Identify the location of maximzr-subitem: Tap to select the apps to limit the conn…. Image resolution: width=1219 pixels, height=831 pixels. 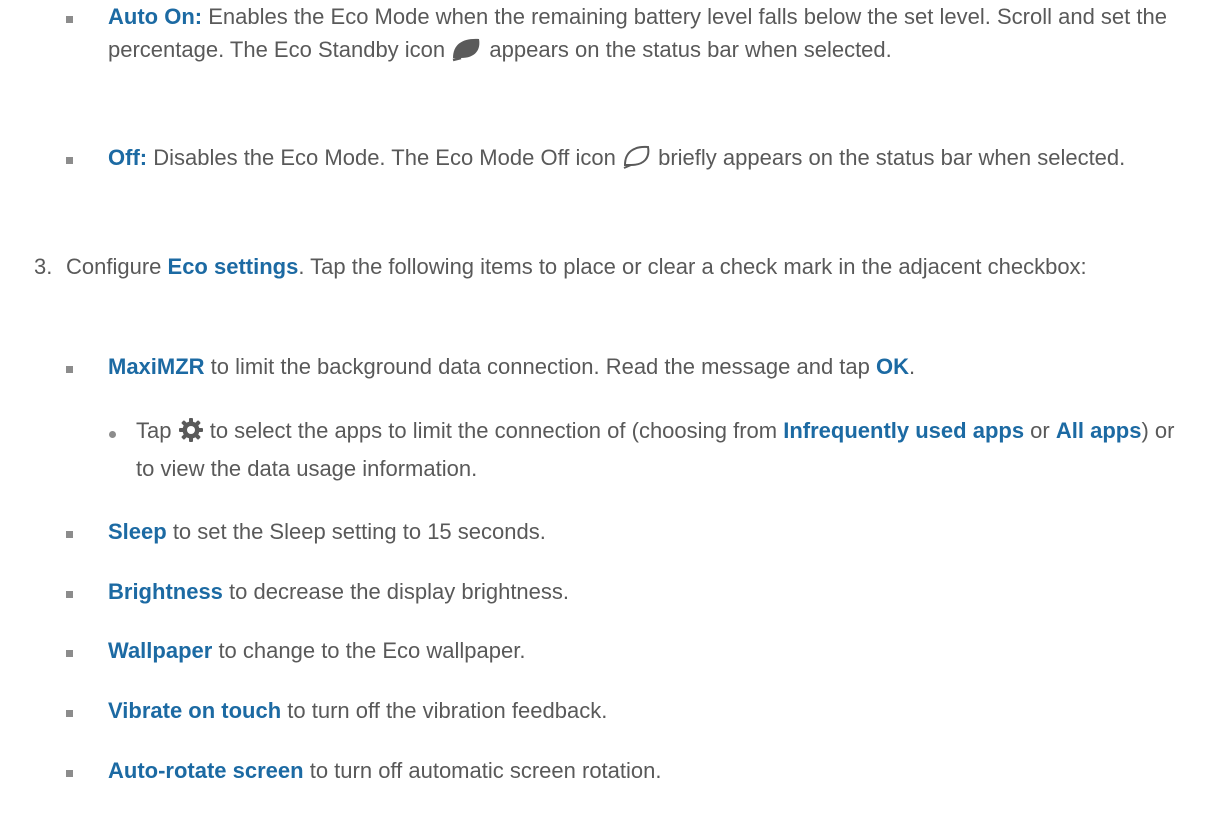
(666, 449).